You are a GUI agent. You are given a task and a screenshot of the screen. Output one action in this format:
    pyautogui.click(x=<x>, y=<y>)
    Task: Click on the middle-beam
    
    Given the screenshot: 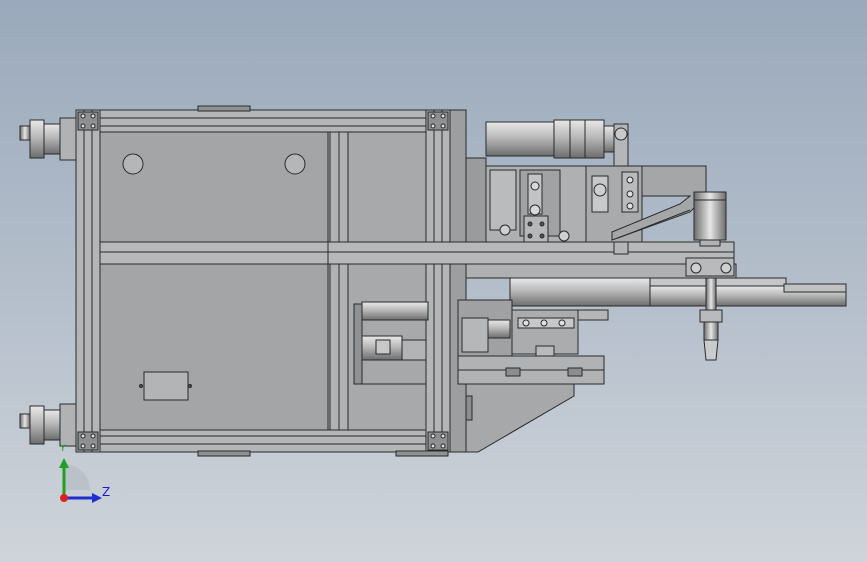 What is the action you would take?
    pyautogui.click(x=417, y=253)
    